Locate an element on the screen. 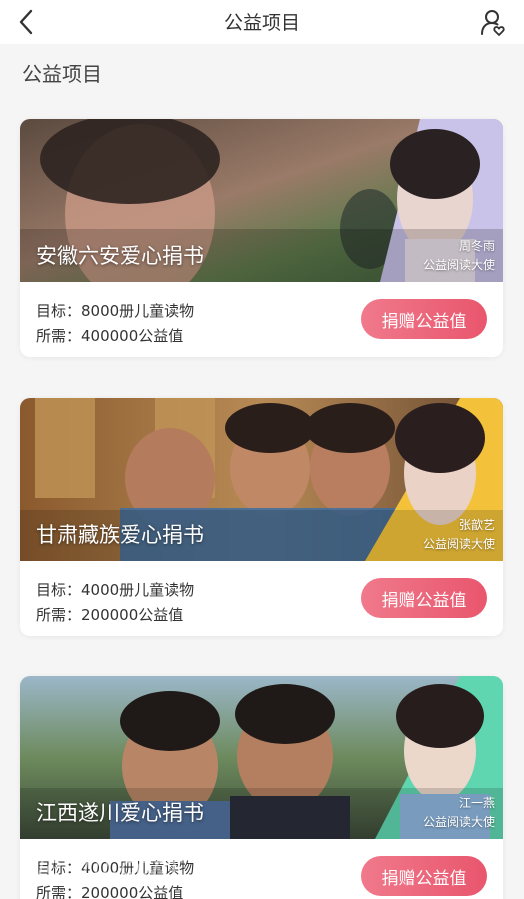 This screenshot has height=899, width=524. profile-button is located at coordinates (493, 22).